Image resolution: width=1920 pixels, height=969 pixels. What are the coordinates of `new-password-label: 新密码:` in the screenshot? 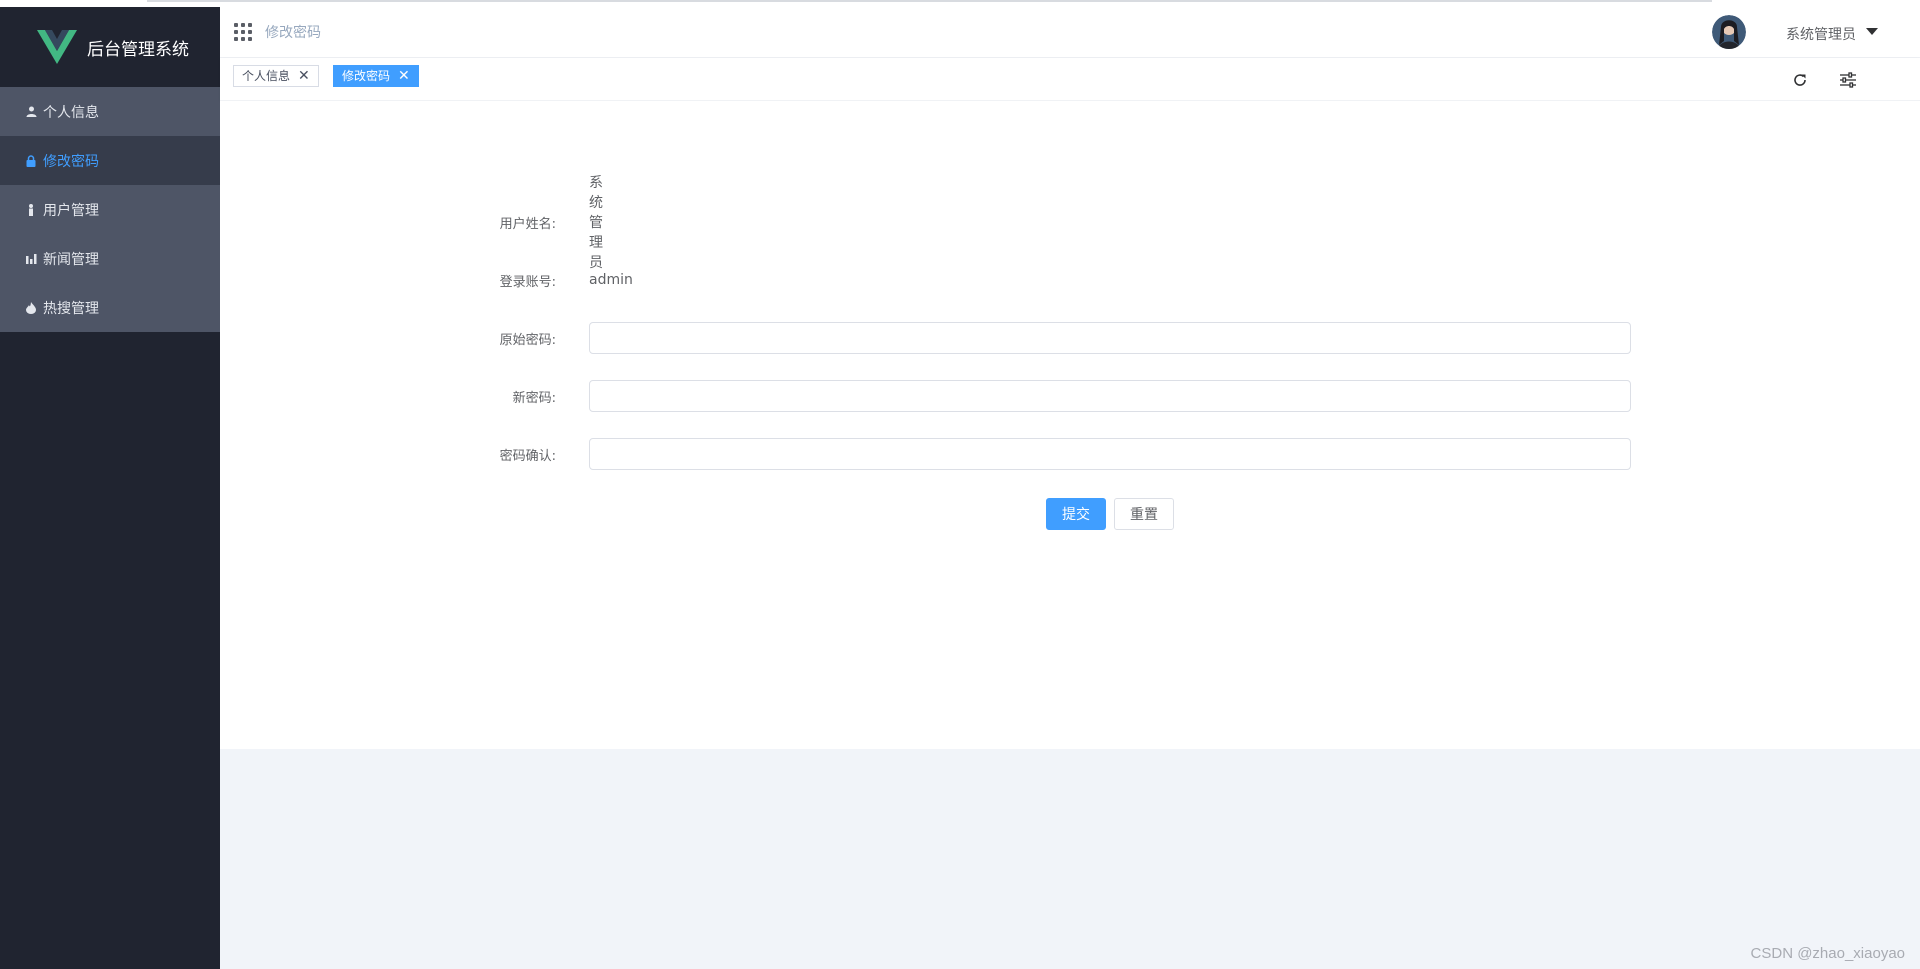 It's located at (534, 398).